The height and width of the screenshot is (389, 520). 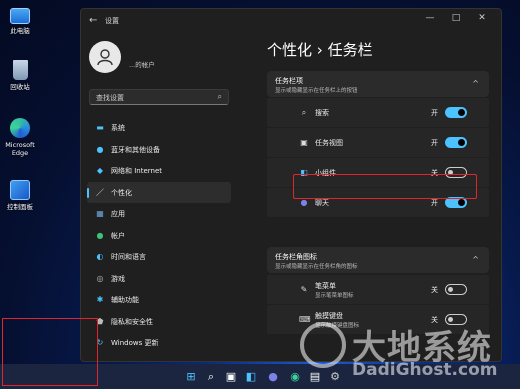 I want to click on breadcrumb-current: 任务栏, so click(x=350, y=50).